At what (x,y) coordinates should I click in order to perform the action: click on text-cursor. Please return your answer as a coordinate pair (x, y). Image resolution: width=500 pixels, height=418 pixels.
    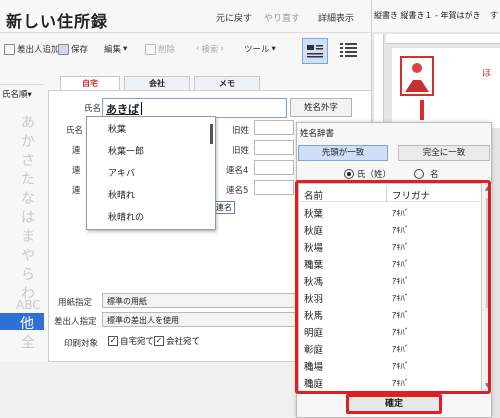
    Looking at the image, I should click on (141, 108).